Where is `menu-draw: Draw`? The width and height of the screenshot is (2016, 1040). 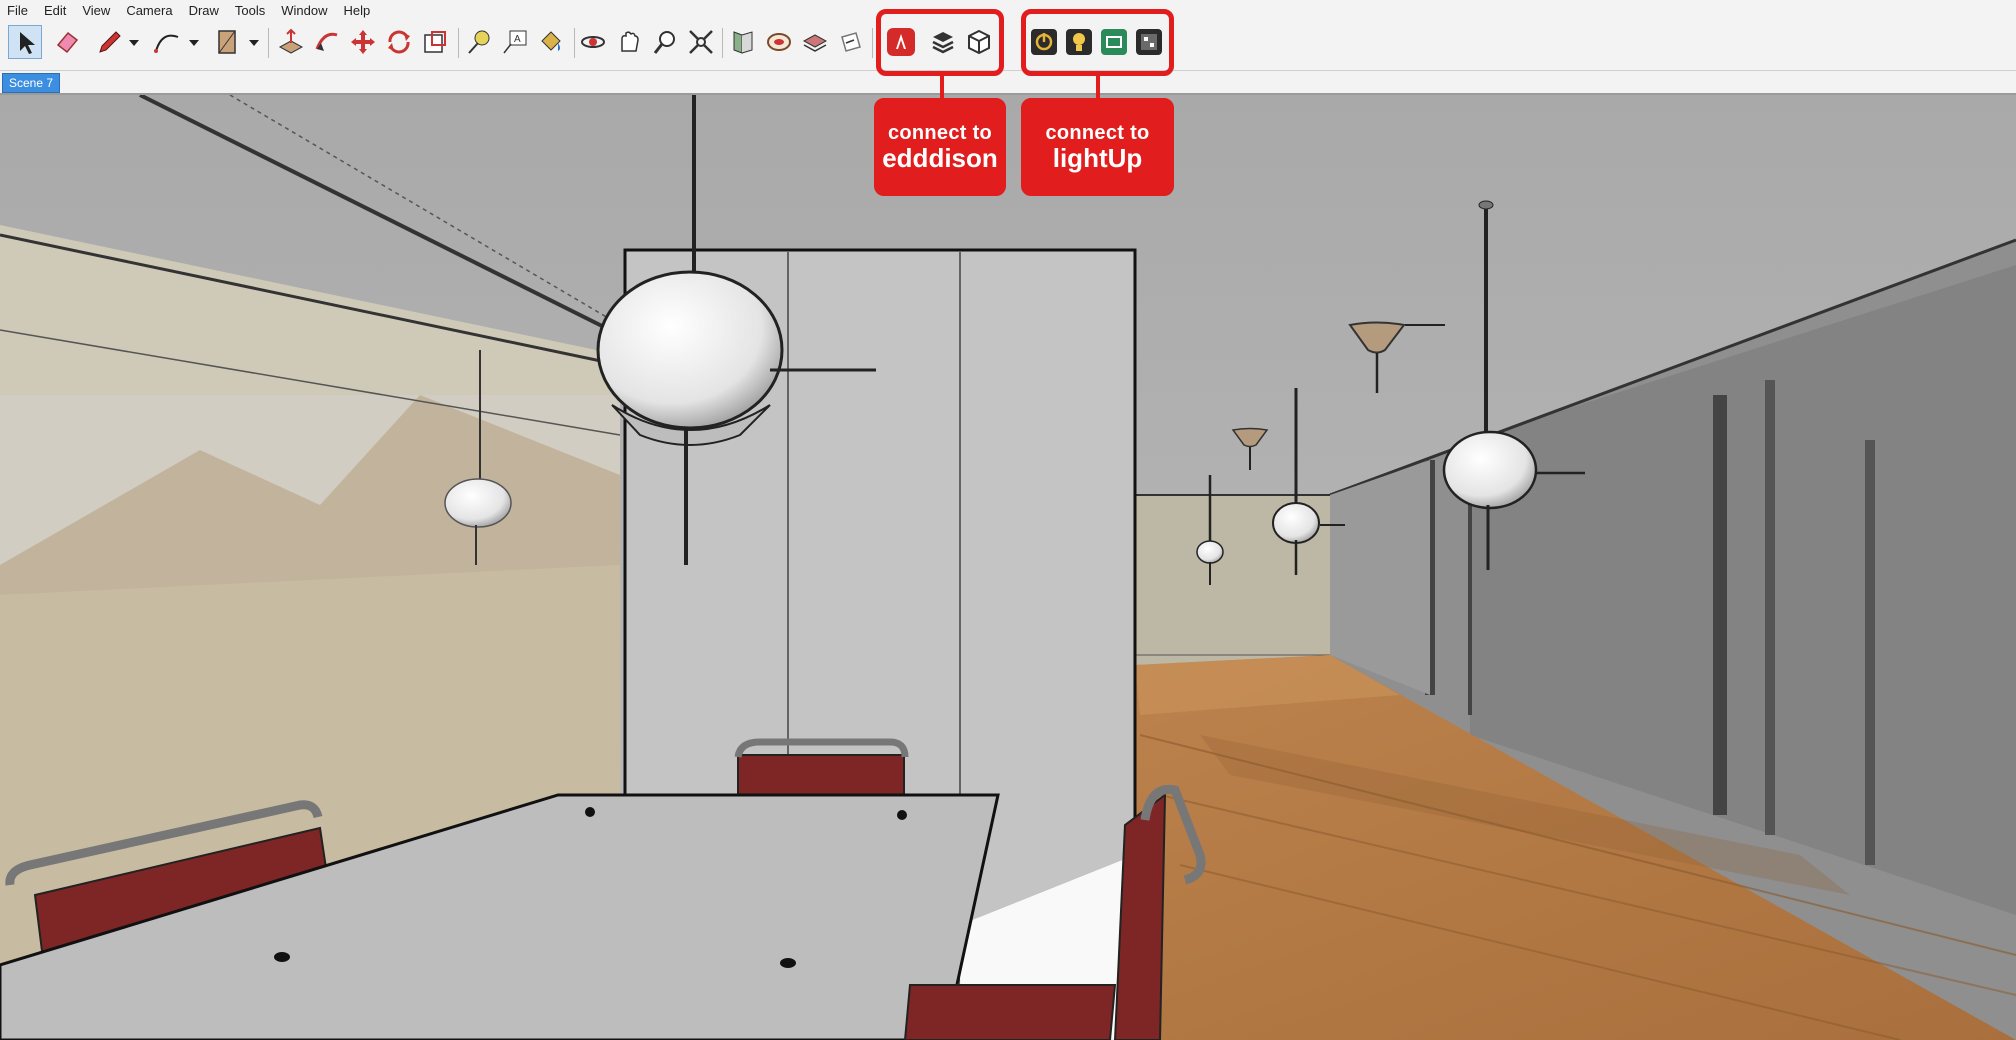 menu-draw: Draw is located at coordinates (205, 10).